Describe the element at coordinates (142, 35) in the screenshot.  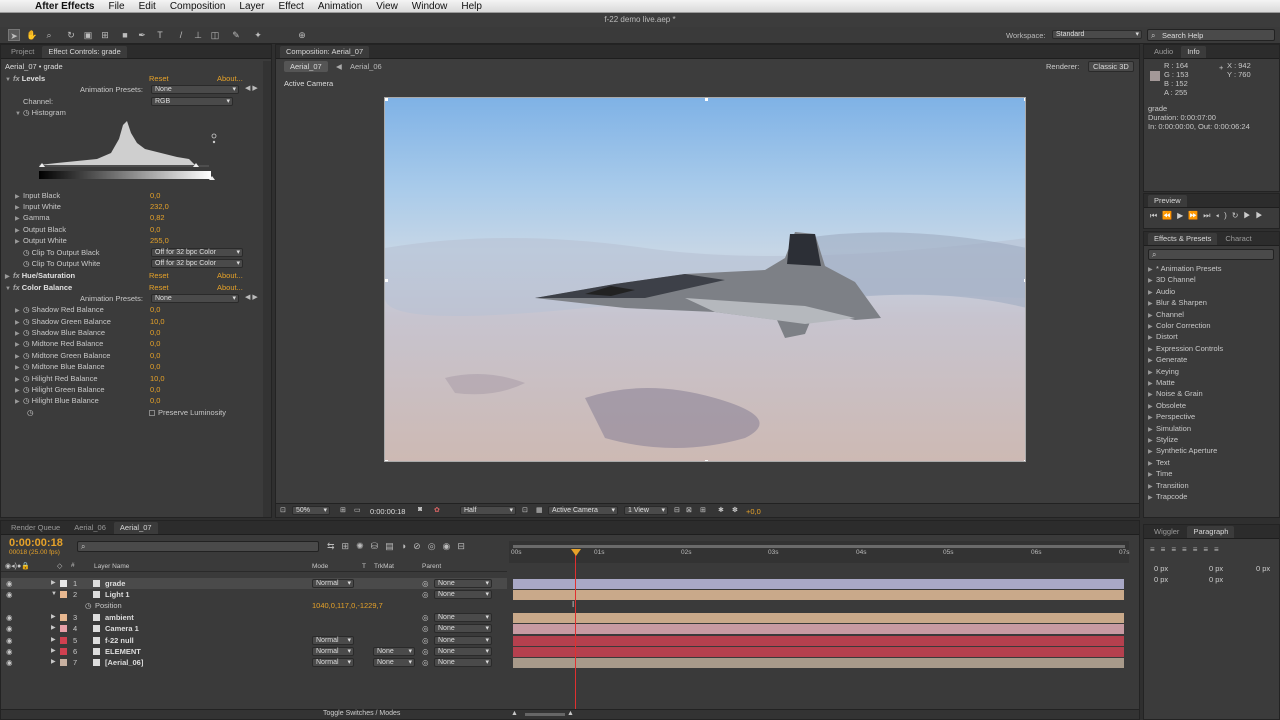
I see `pen-tool-icon: ✒` at that location.